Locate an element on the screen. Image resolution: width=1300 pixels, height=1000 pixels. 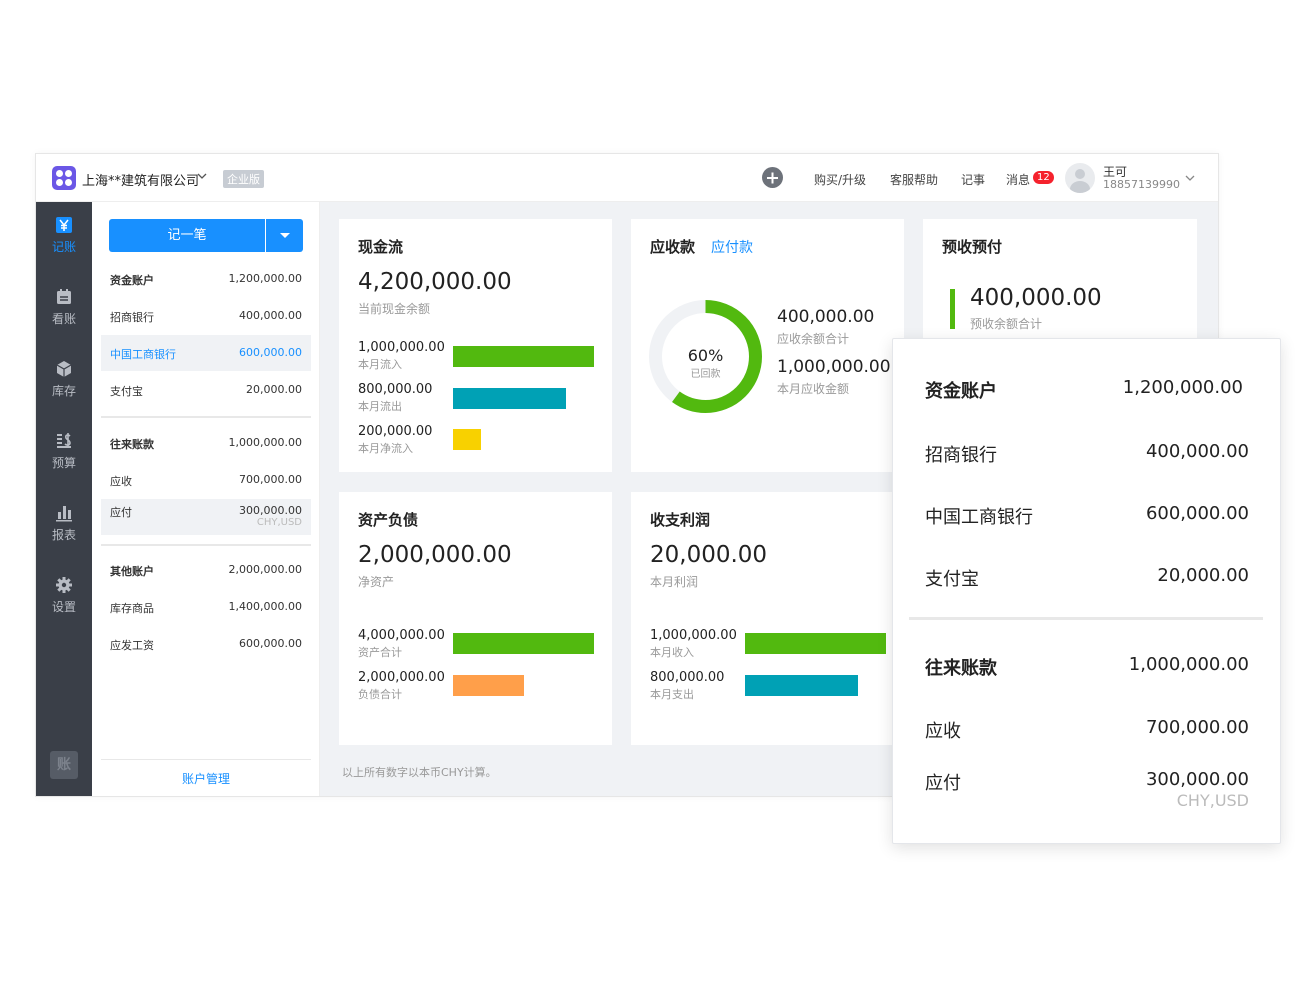
account-row: 应收 700,000.00 is located at coordinates (206, 480).